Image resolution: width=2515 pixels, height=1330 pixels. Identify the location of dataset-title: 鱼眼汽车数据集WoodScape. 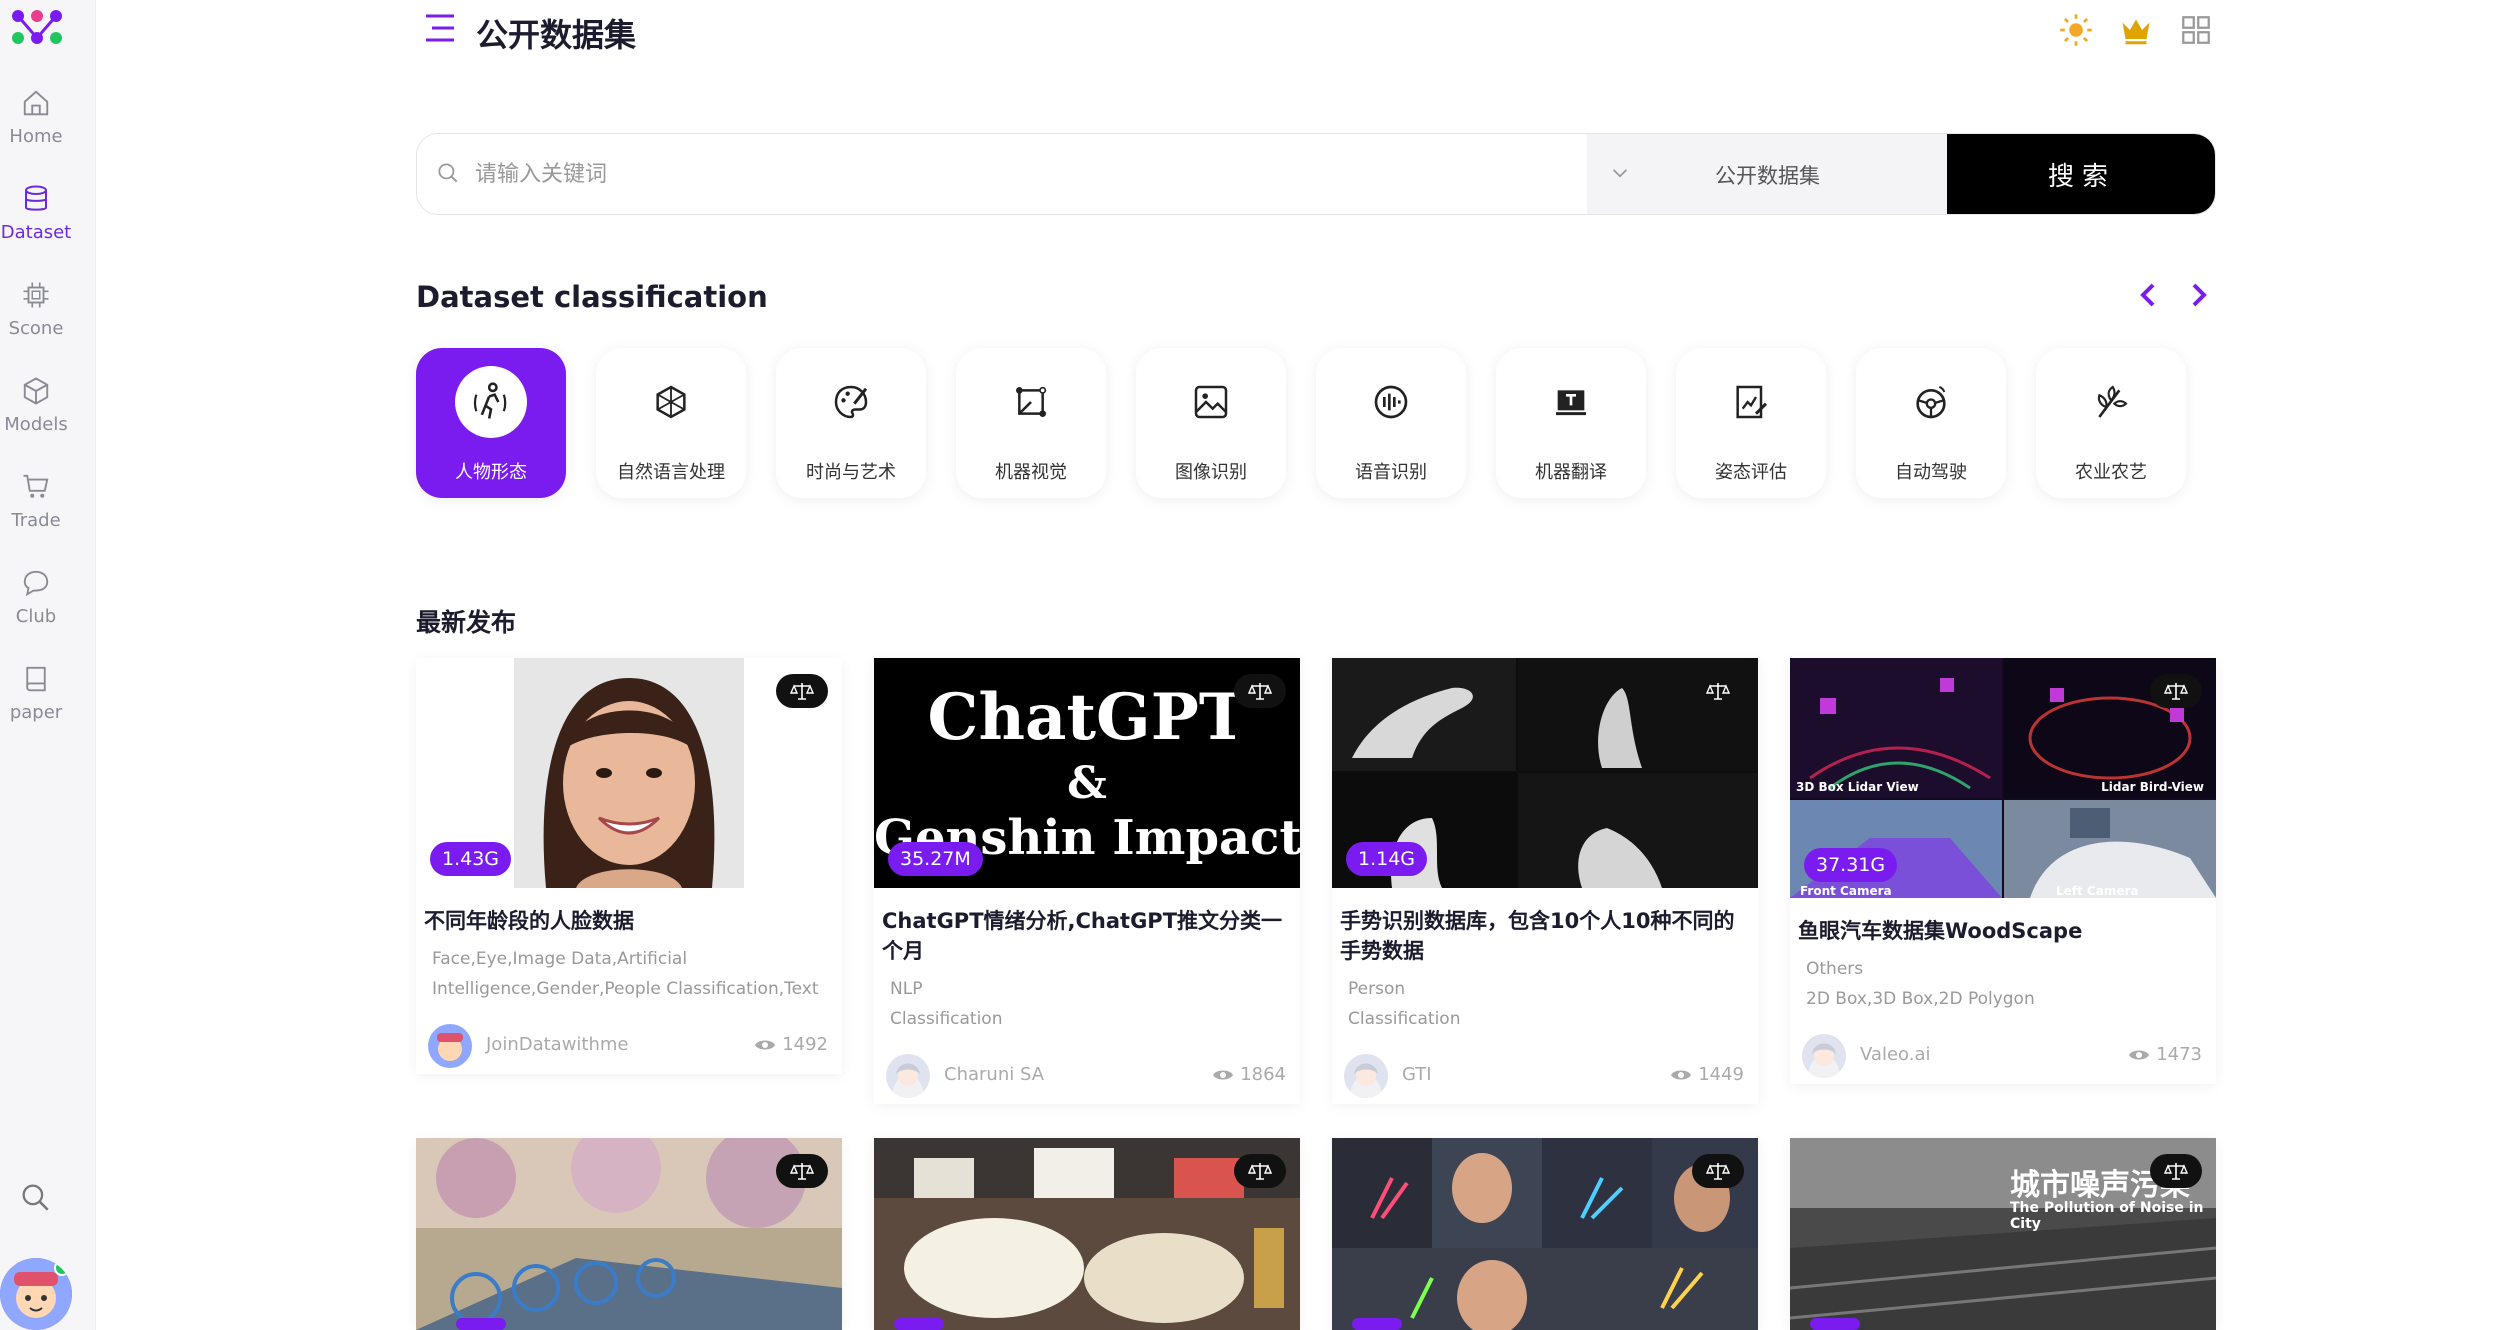
(2003, 922).